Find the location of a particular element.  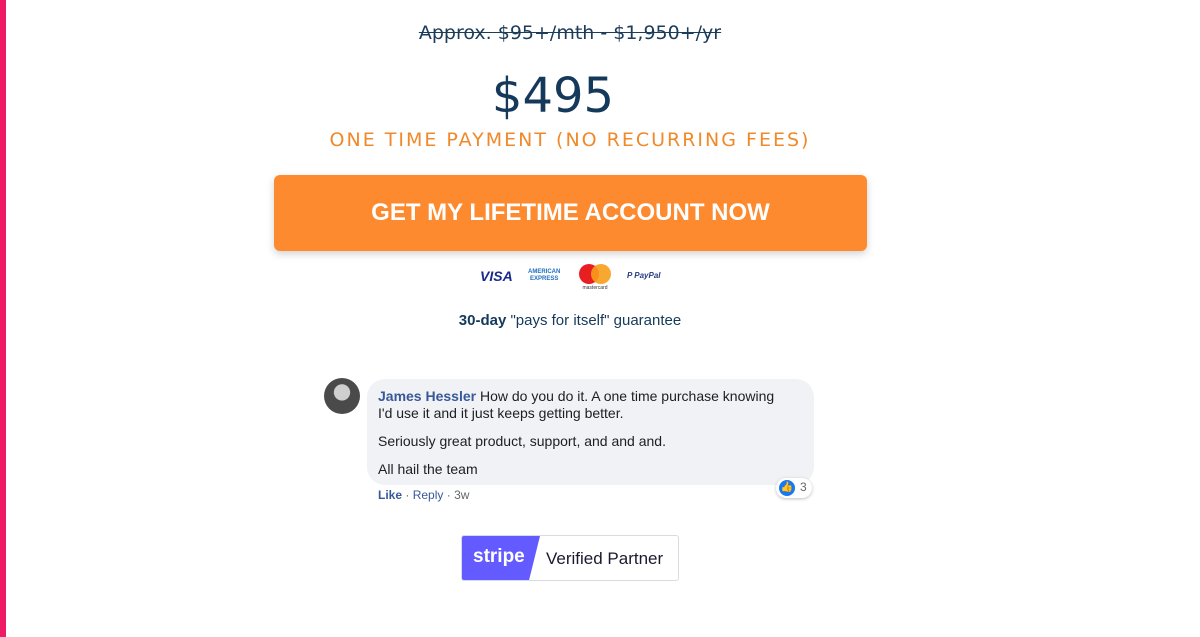

guarantee-text: 30-day "pays for itself" guarantee is located at coordinates (570, 320).